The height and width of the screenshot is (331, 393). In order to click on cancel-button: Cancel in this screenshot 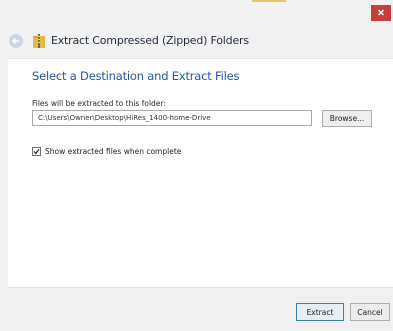, I will do `click(370, 312)`.